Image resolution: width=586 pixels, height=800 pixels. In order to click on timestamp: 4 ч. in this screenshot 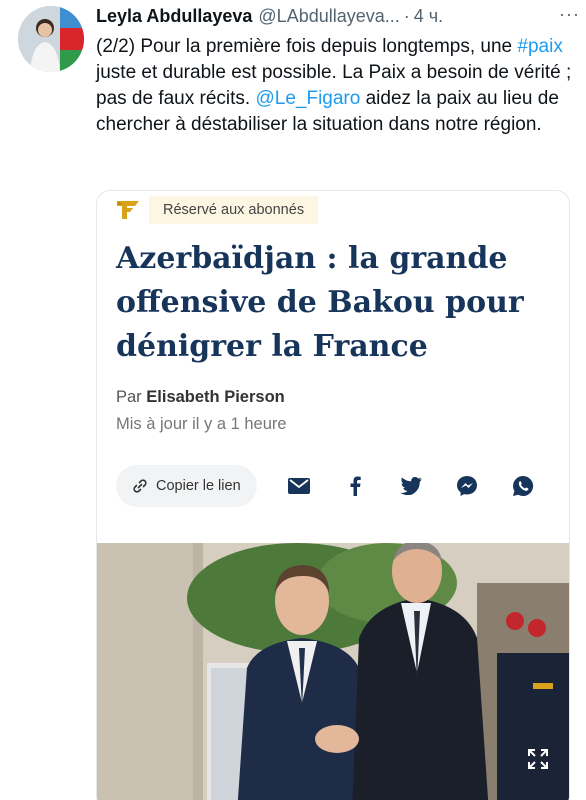, I will do `click(428, 16)`.